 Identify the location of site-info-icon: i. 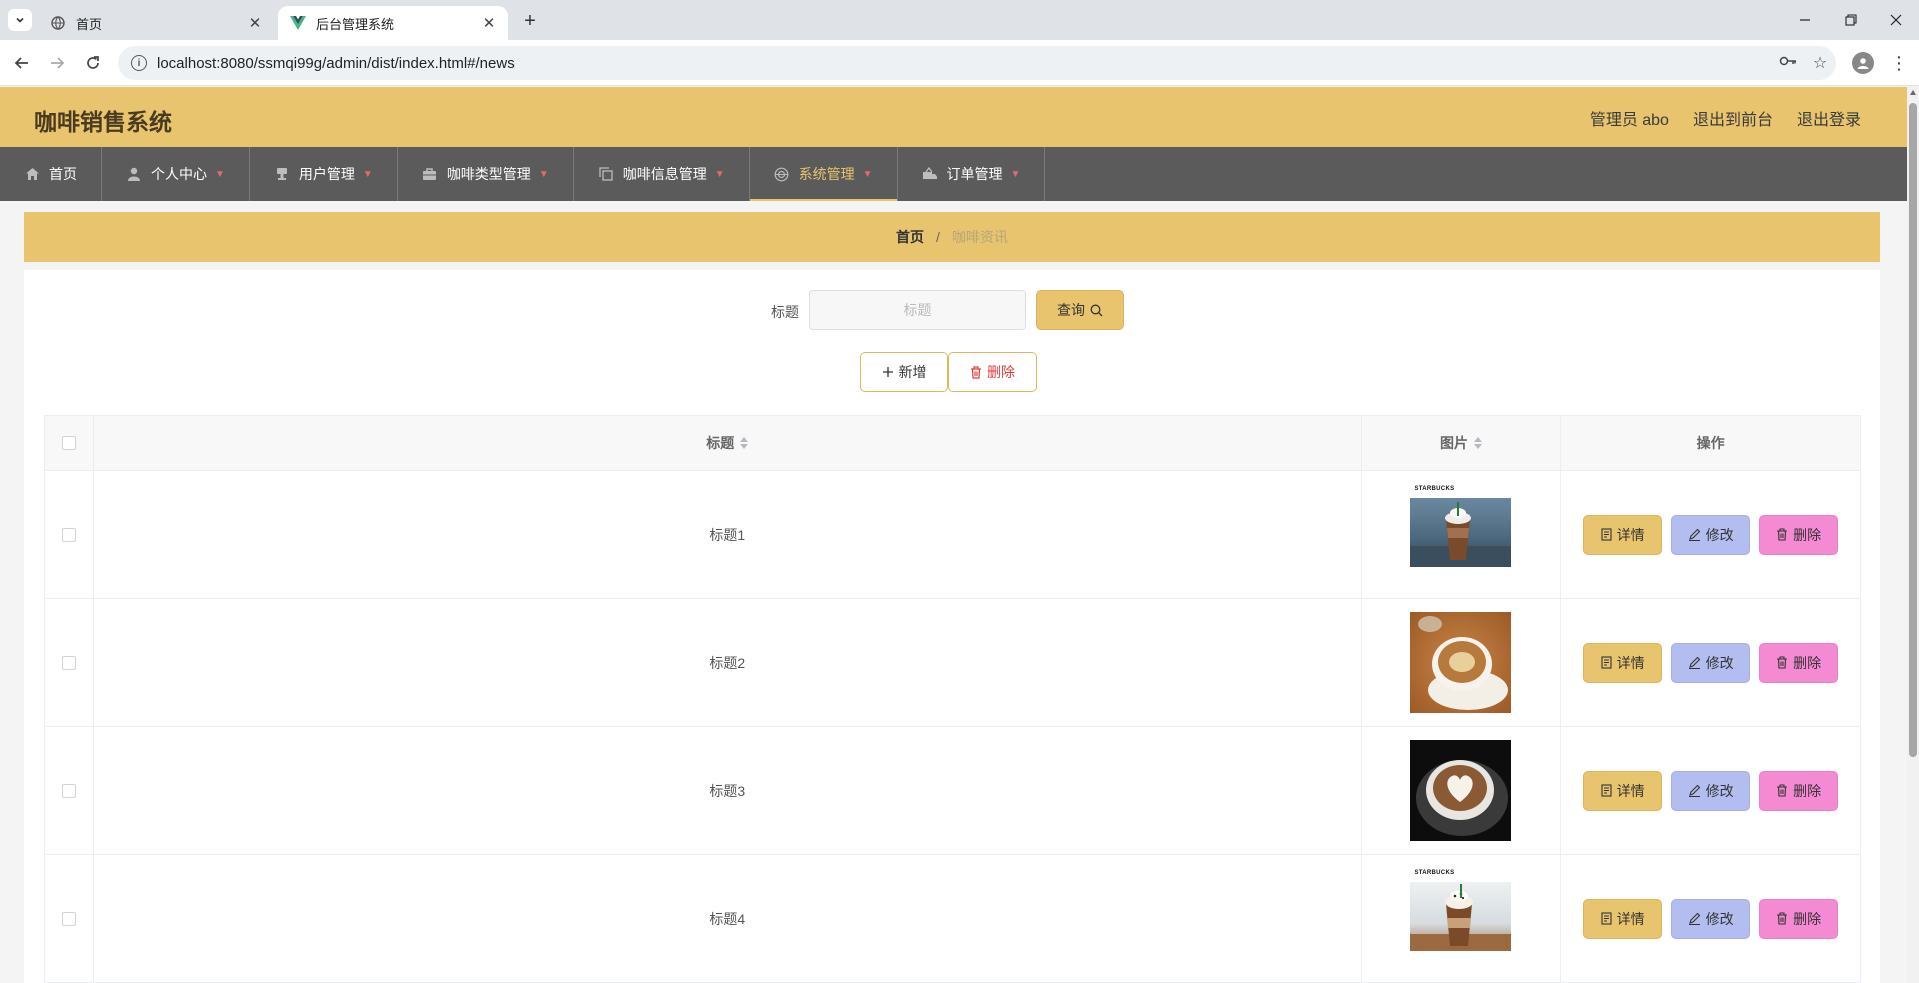
(139, 63).